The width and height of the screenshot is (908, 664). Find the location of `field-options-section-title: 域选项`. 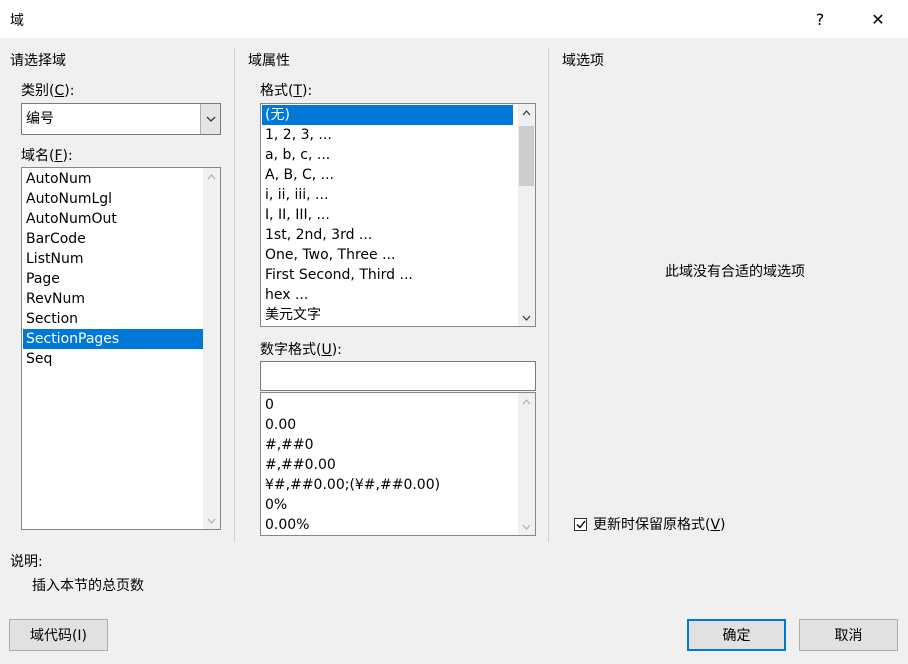

field-options-section-title: 域选项 is located at coordinates (583, 61).